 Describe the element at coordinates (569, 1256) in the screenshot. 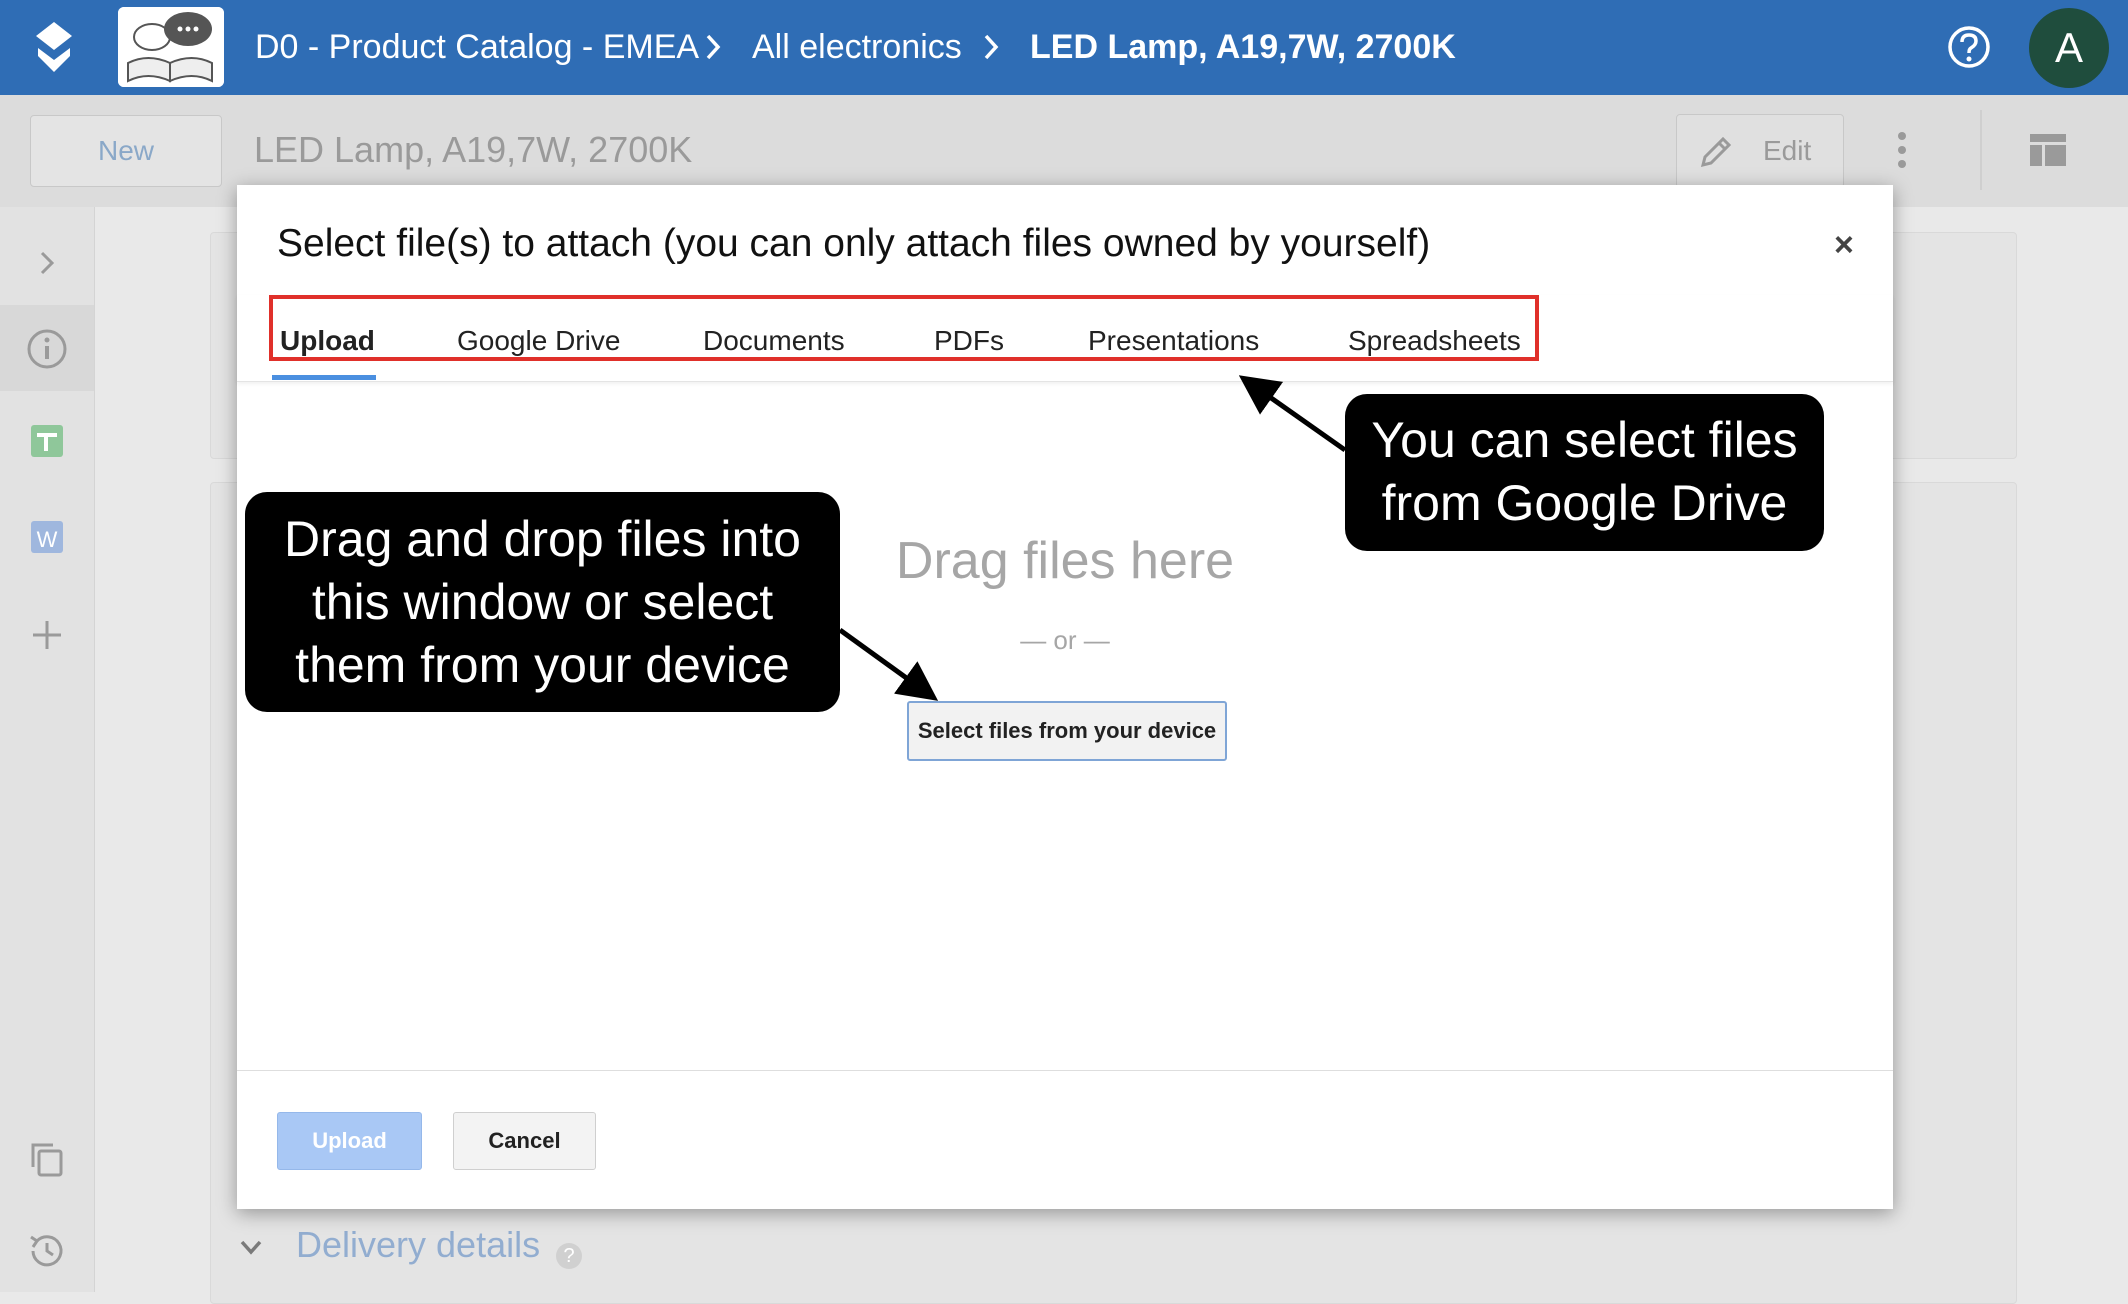

I see `help-badge: ?` at that location.